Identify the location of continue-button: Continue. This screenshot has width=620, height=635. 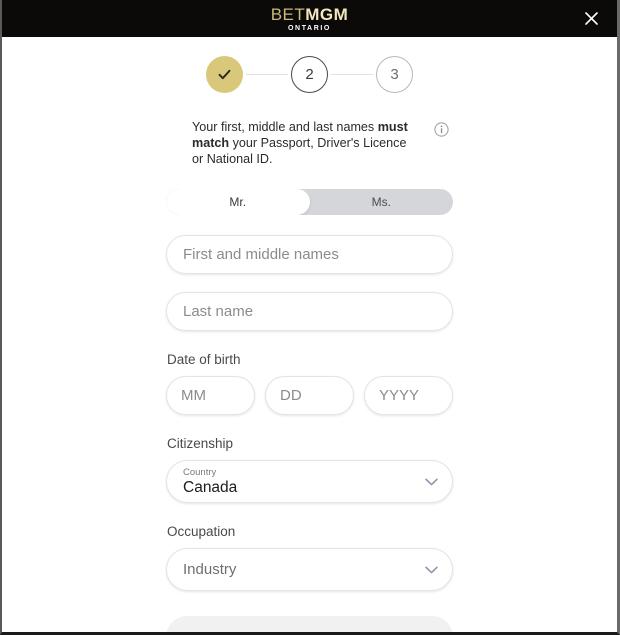
(309, 624).